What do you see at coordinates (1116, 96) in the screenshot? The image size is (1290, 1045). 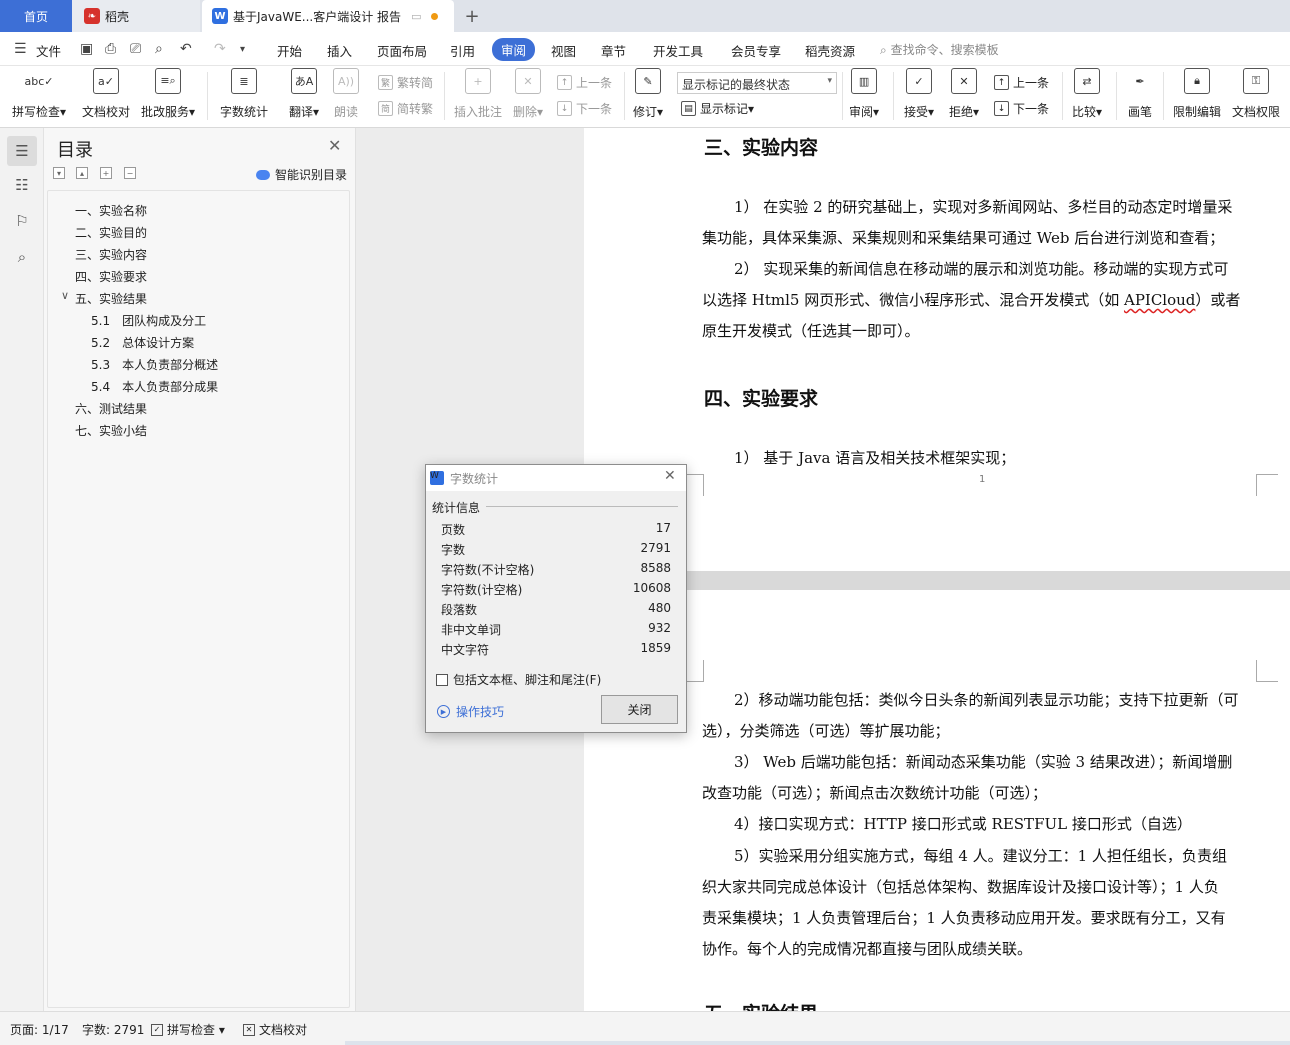 I see `ribbon-separator` at bounding box center [1116, 96].